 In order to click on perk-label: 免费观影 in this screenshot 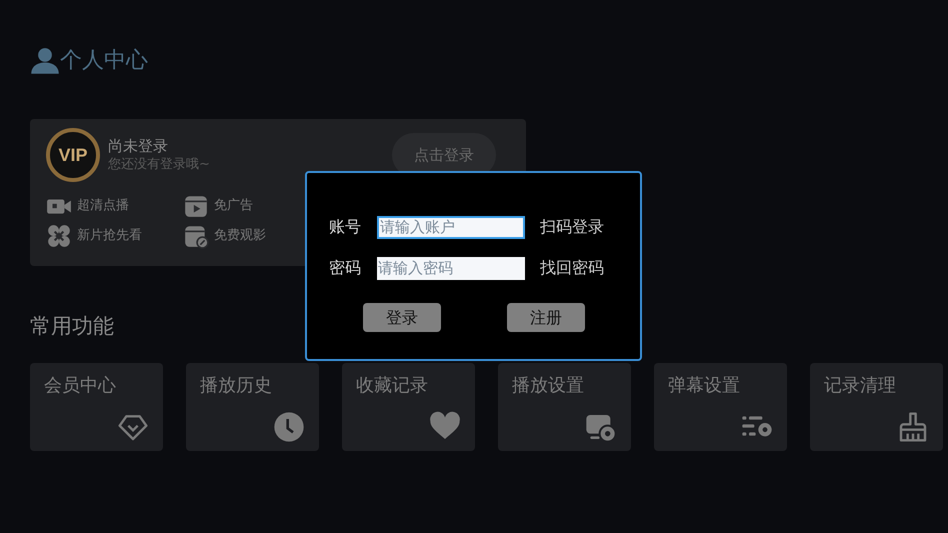, I will do `click(240, 236)`.